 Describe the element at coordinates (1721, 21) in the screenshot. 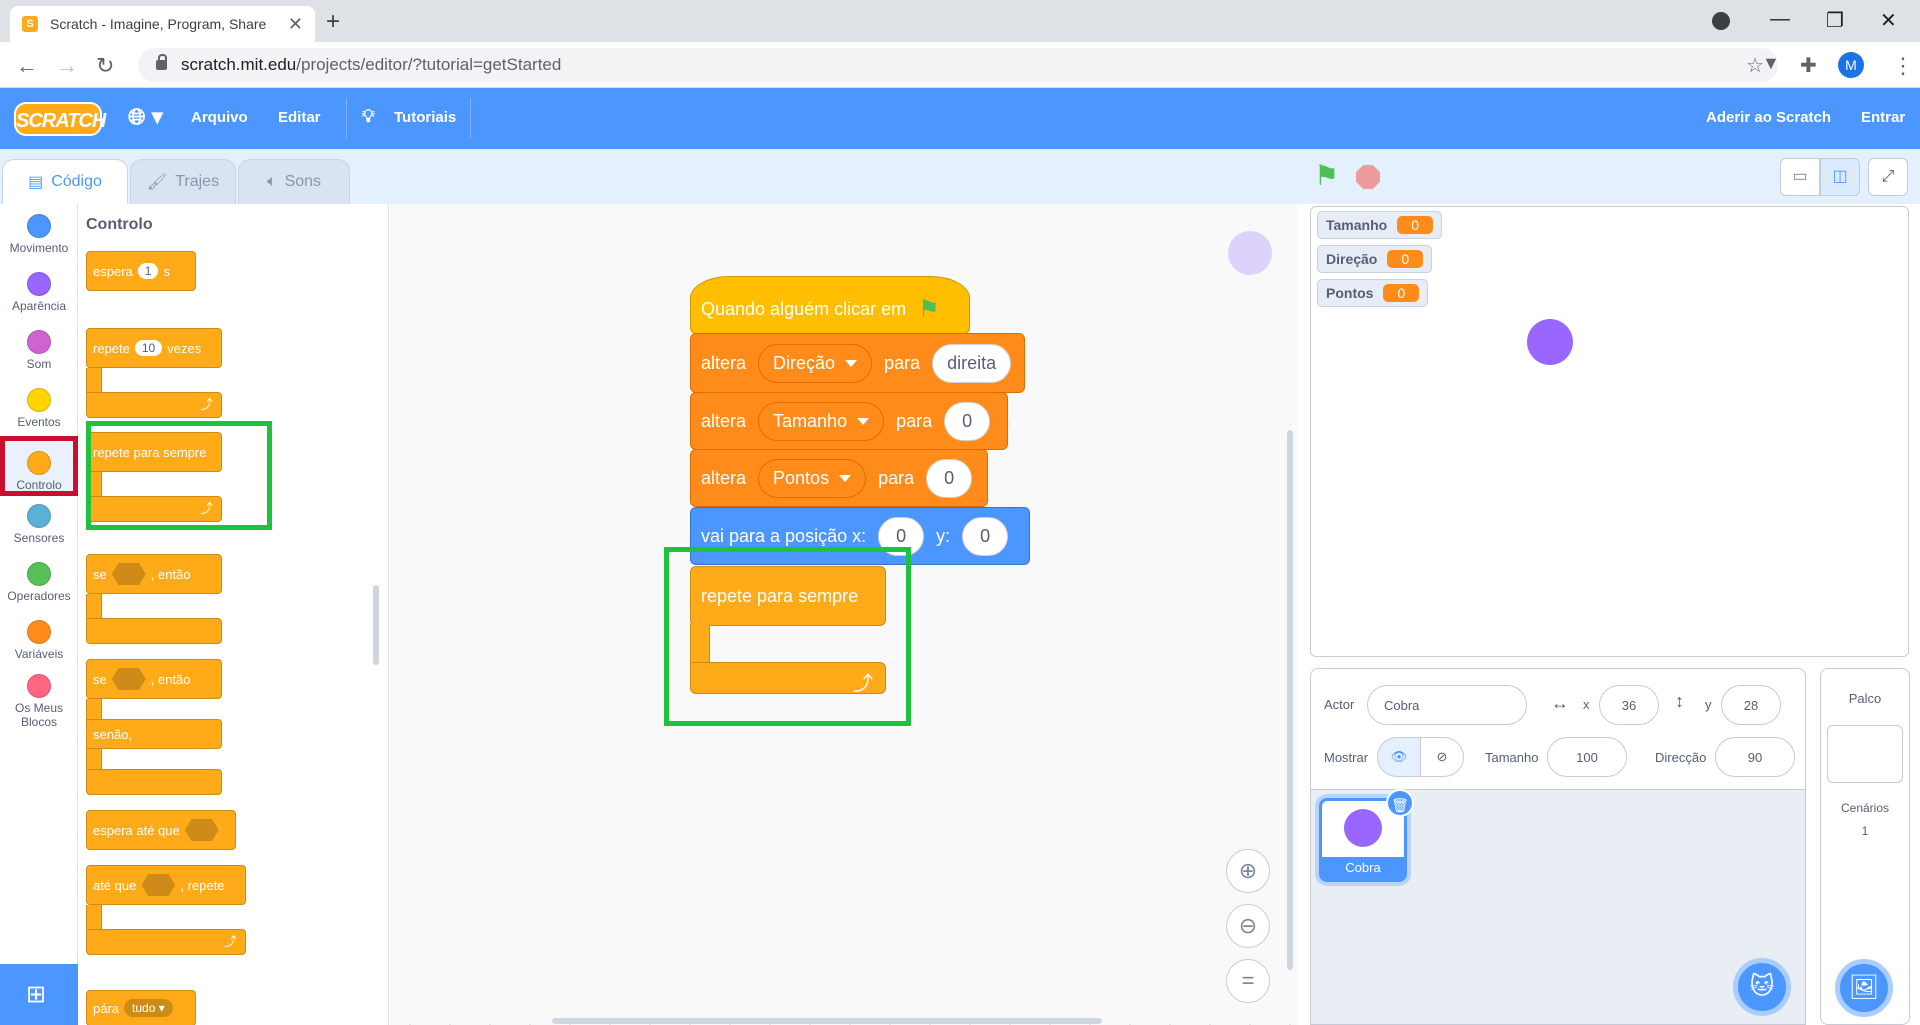

I see `profile-menu-icon` at that location.